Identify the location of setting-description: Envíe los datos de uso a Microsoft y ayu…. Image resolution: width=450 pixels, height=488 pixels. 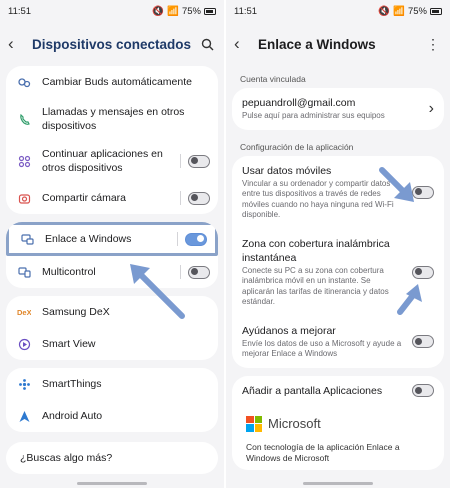
(322, 348).